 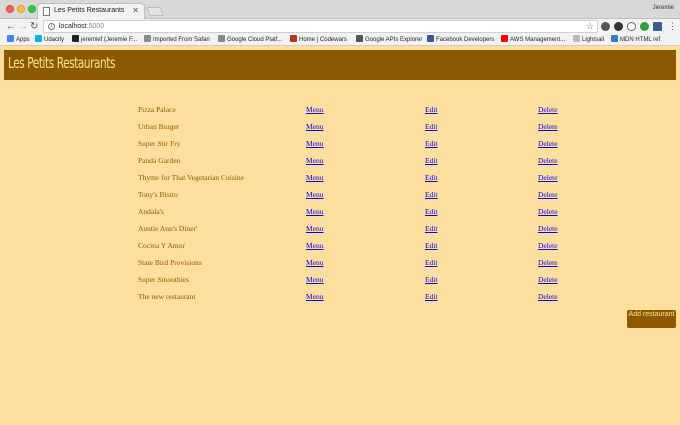 I want to click on restaurant-name: Urban Burger, so click(x=159, y=126).